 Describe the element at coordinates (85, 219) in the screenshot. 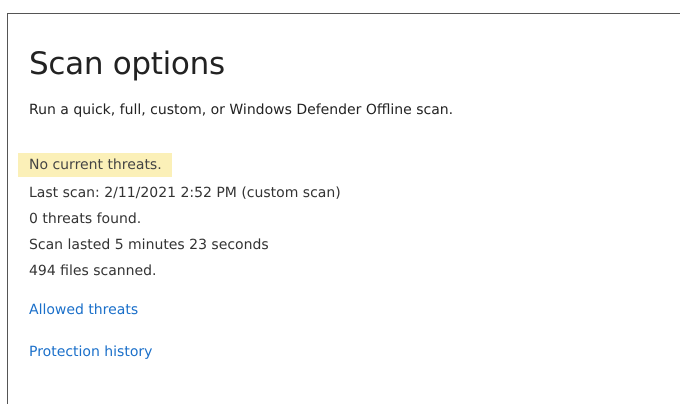

I see `scan-detail-text: 0 threats found.` at that location.